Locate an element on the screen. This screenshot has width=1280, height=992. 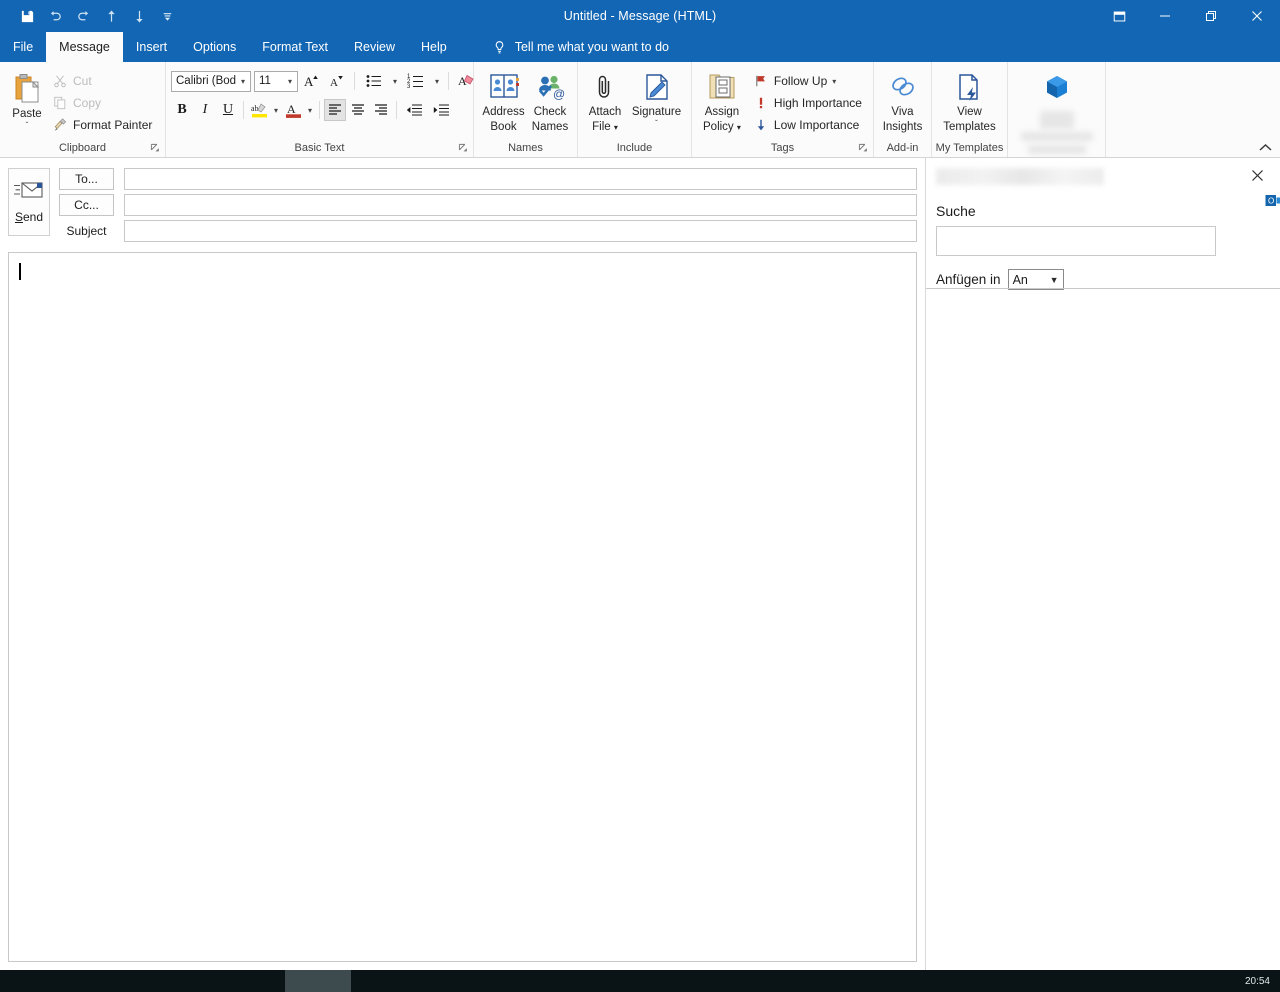
attach-in-select: An ▼ is located at coordinates (1035, 279).